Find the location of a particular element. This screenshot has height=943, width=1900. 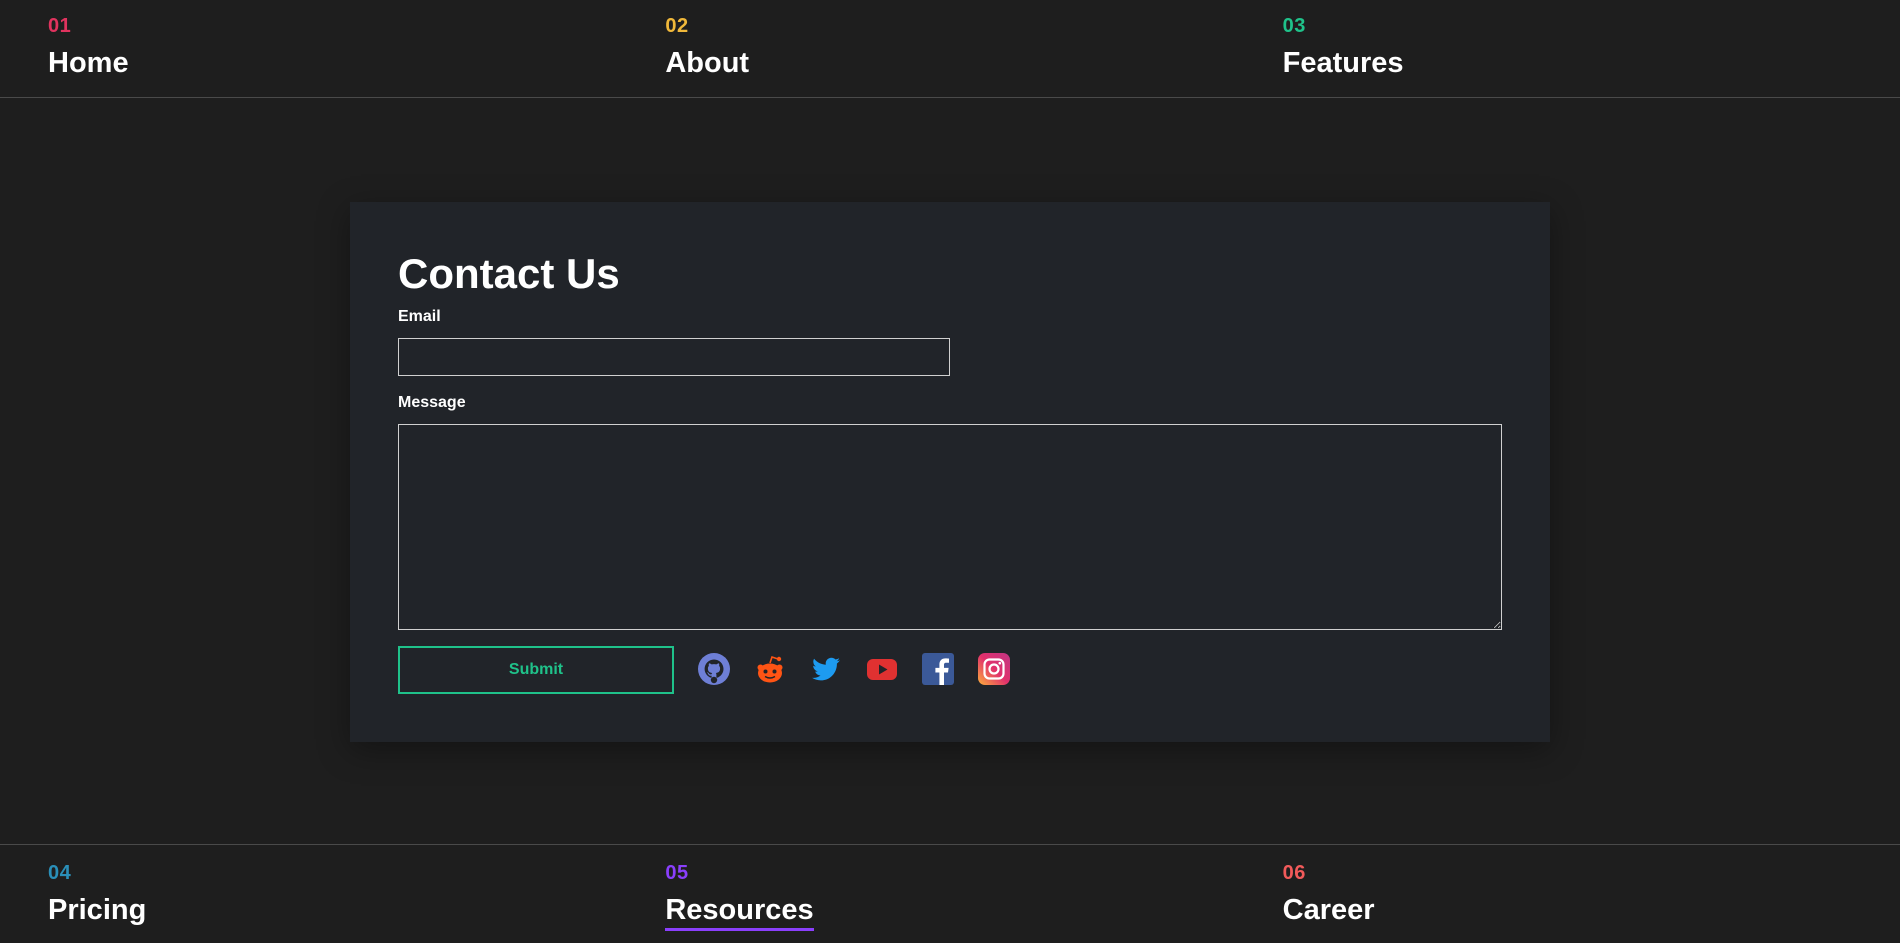

nav-number: 03 is located at coordinates (1294, 26).